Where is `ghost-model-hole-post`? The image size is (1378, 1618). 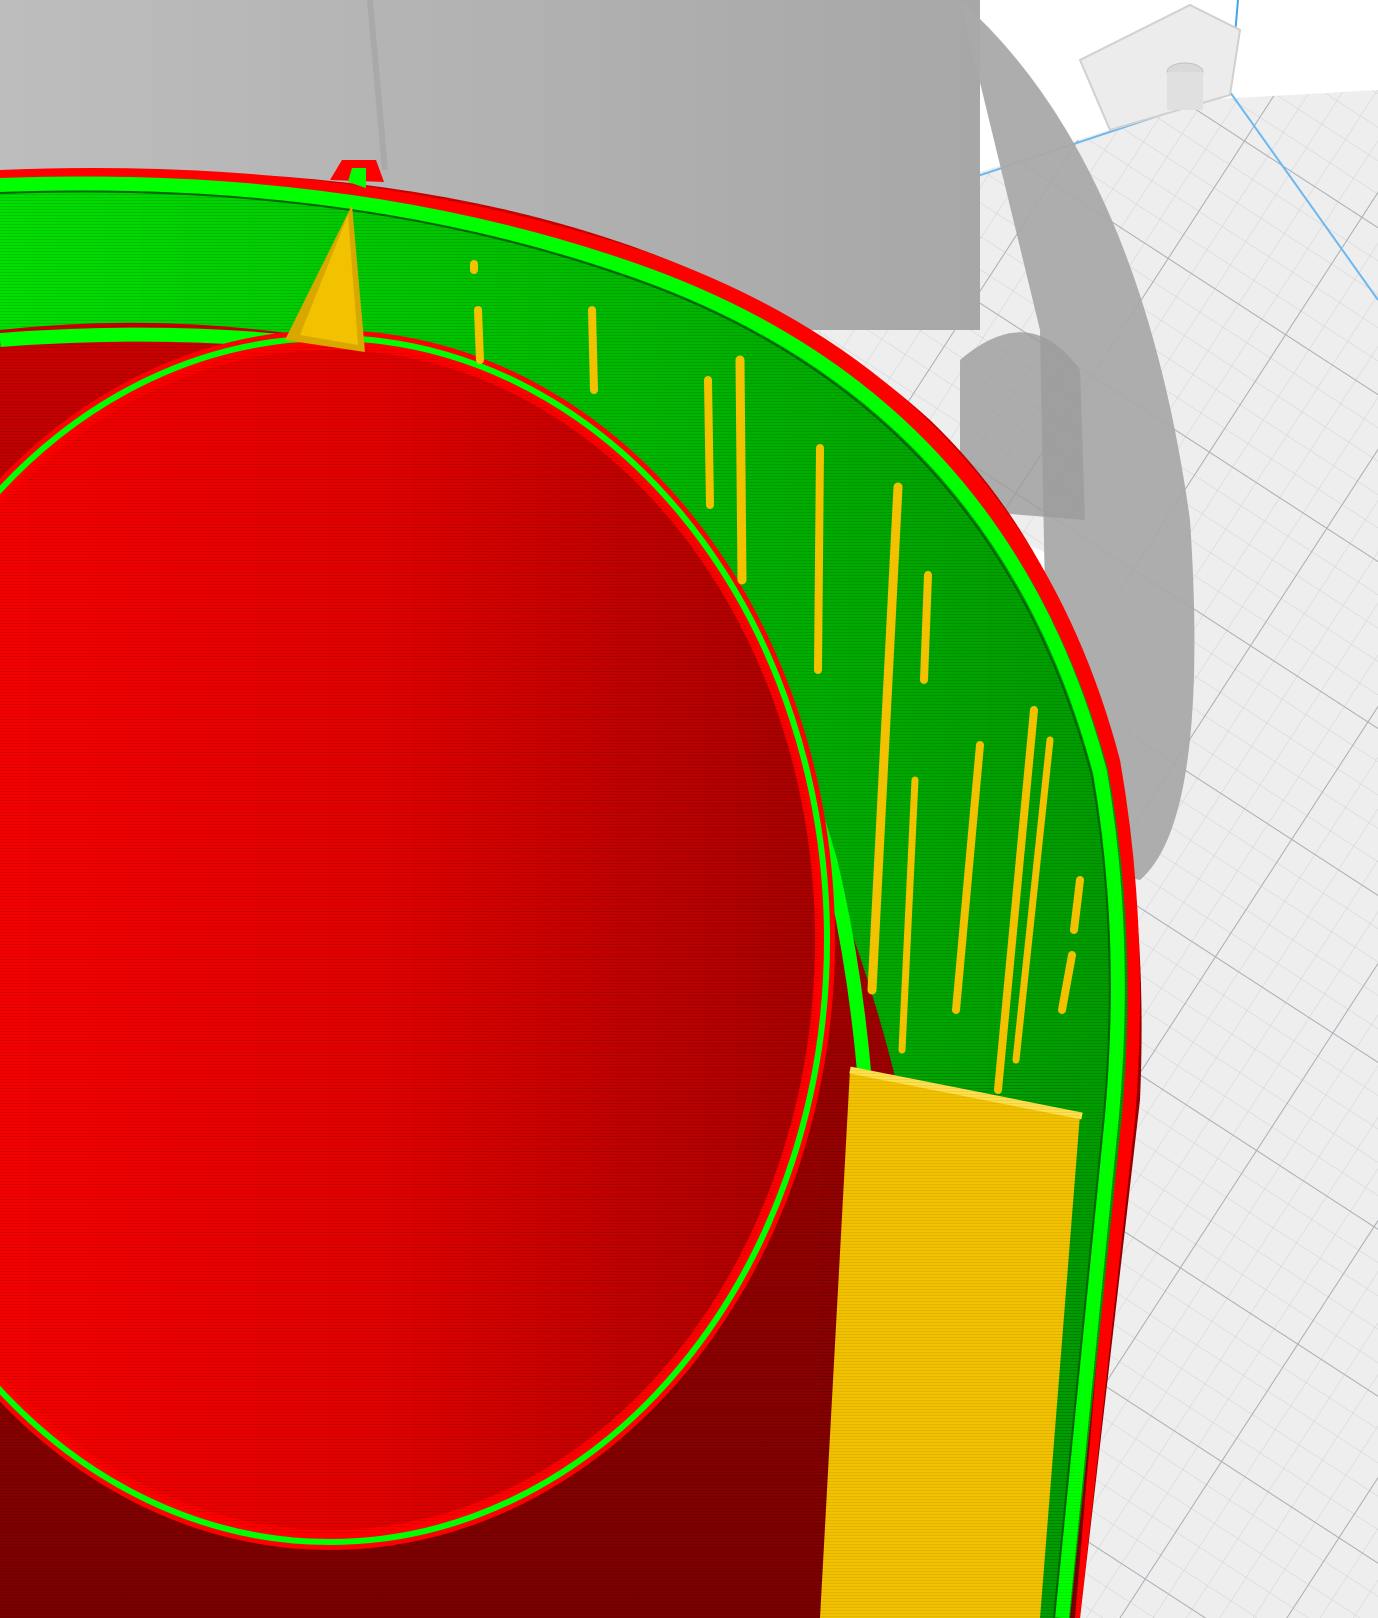 ghost-model-hole-post is located at coordinates (1185, 91).